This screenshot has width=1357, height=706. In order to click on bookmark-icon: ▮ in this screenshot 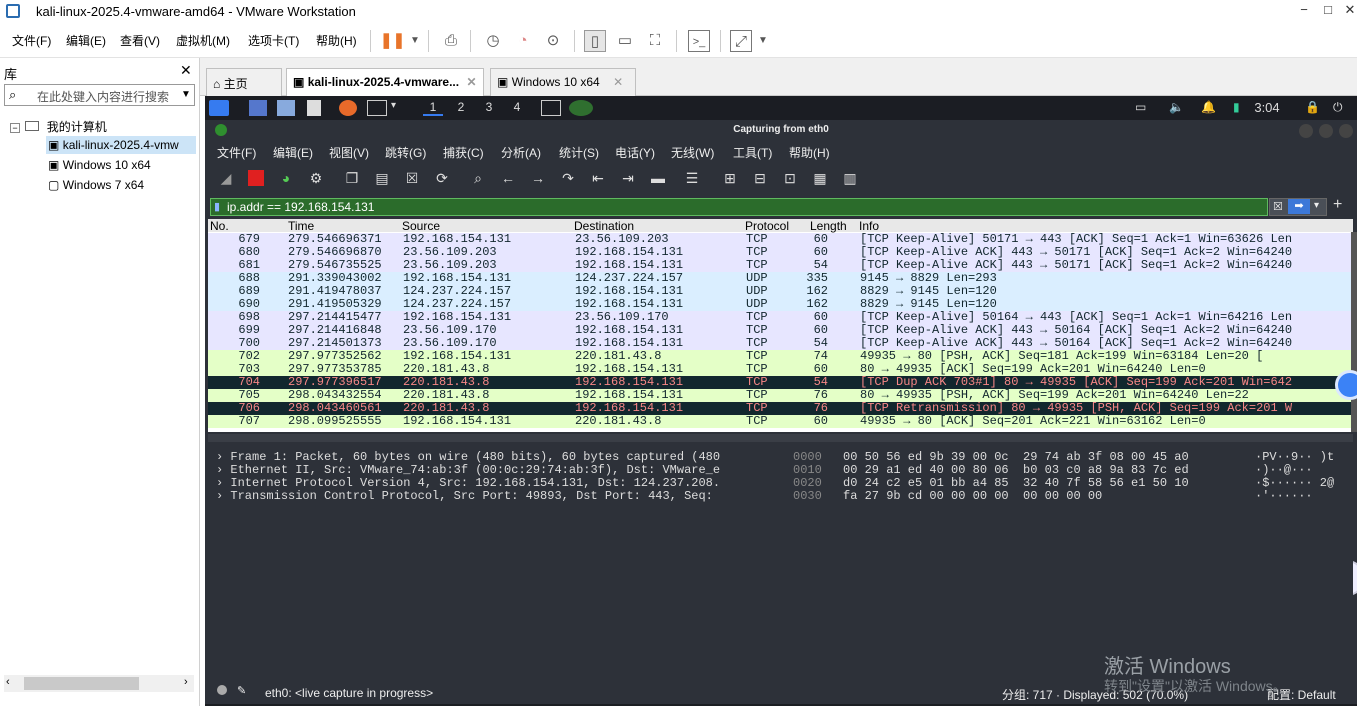, I will do `click(217, 206)`.